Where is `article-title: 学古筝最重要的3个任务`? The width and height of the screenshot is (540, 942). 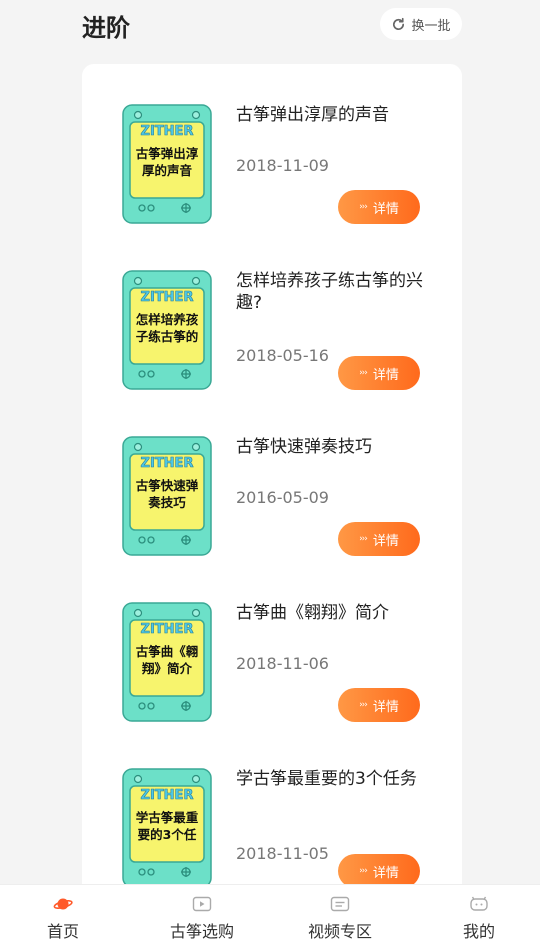 article-title: 学古筝最重要的3个任务 is located at coordinates (336, 779).